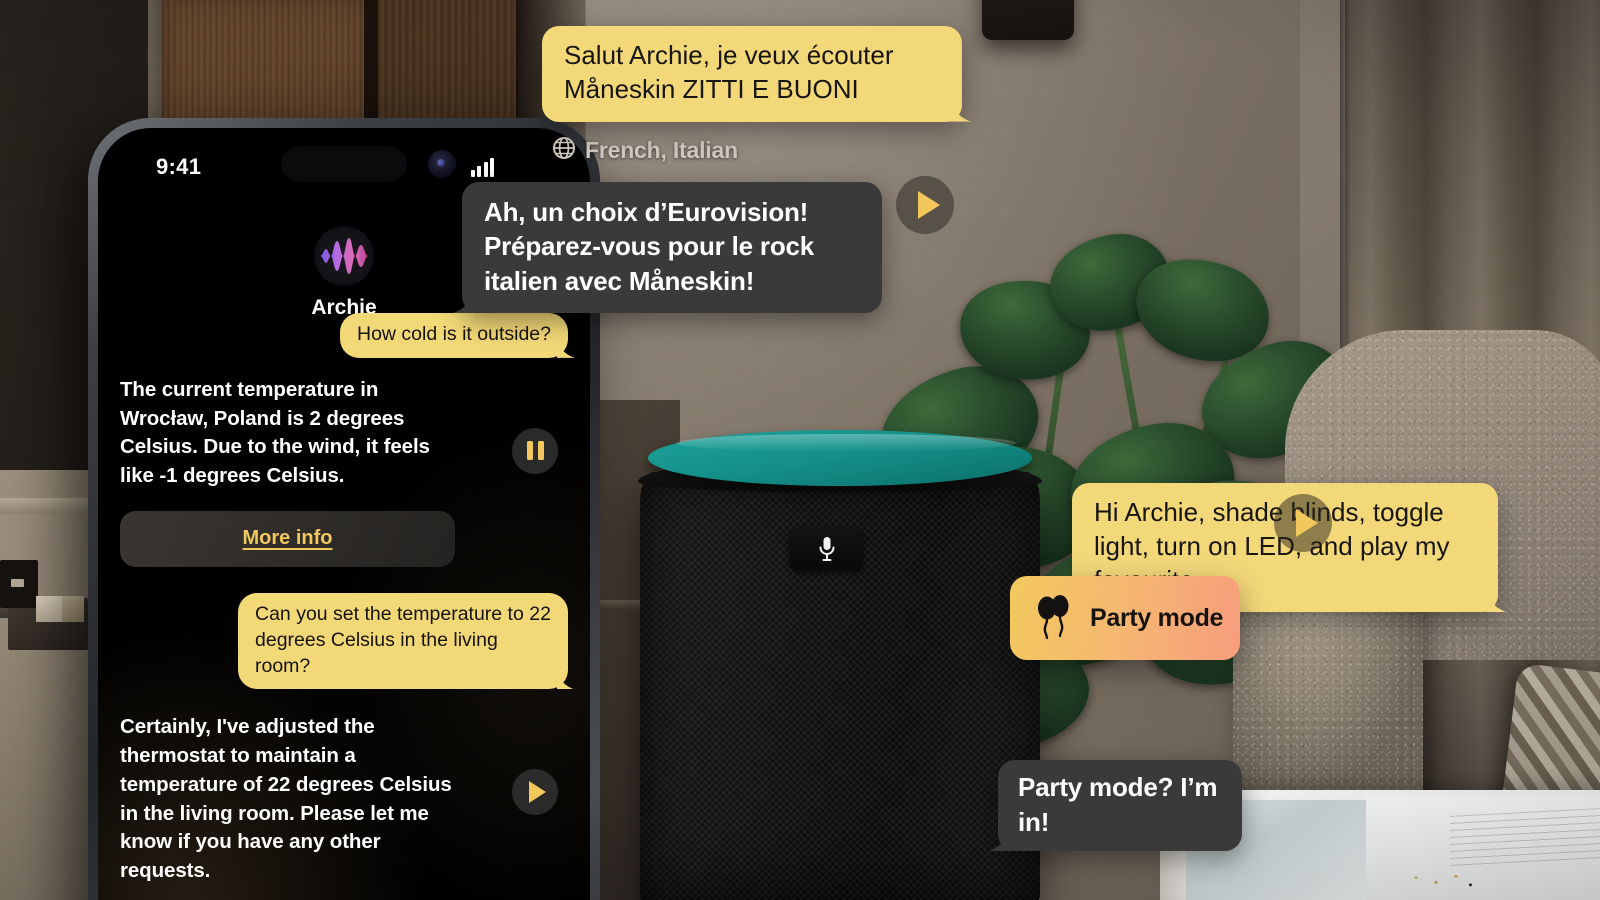  I want to click on play-button-music-reply, so click(925, 205).